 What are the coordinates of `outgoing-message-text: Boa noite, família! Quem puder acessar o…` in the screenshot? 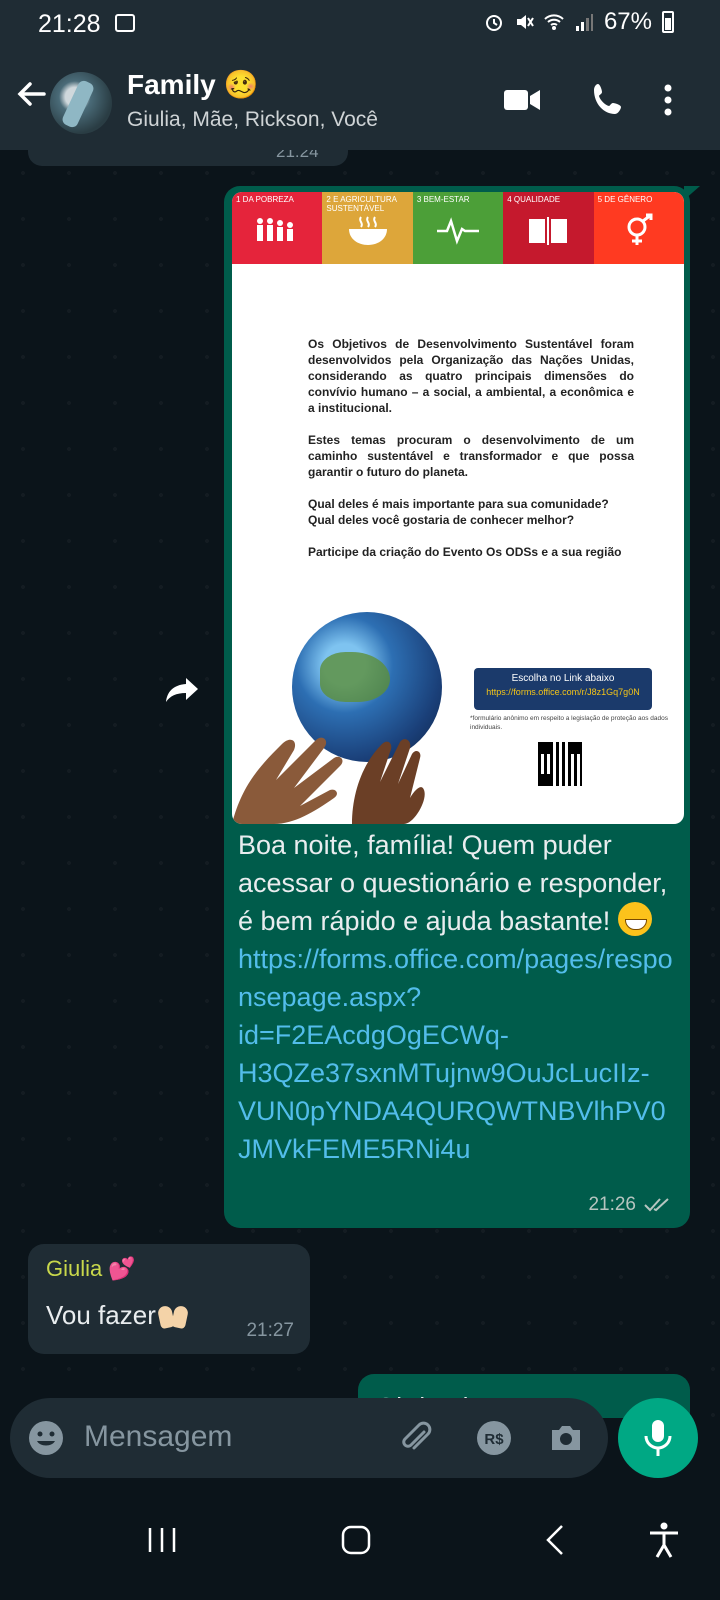 It's located at (456, 997).